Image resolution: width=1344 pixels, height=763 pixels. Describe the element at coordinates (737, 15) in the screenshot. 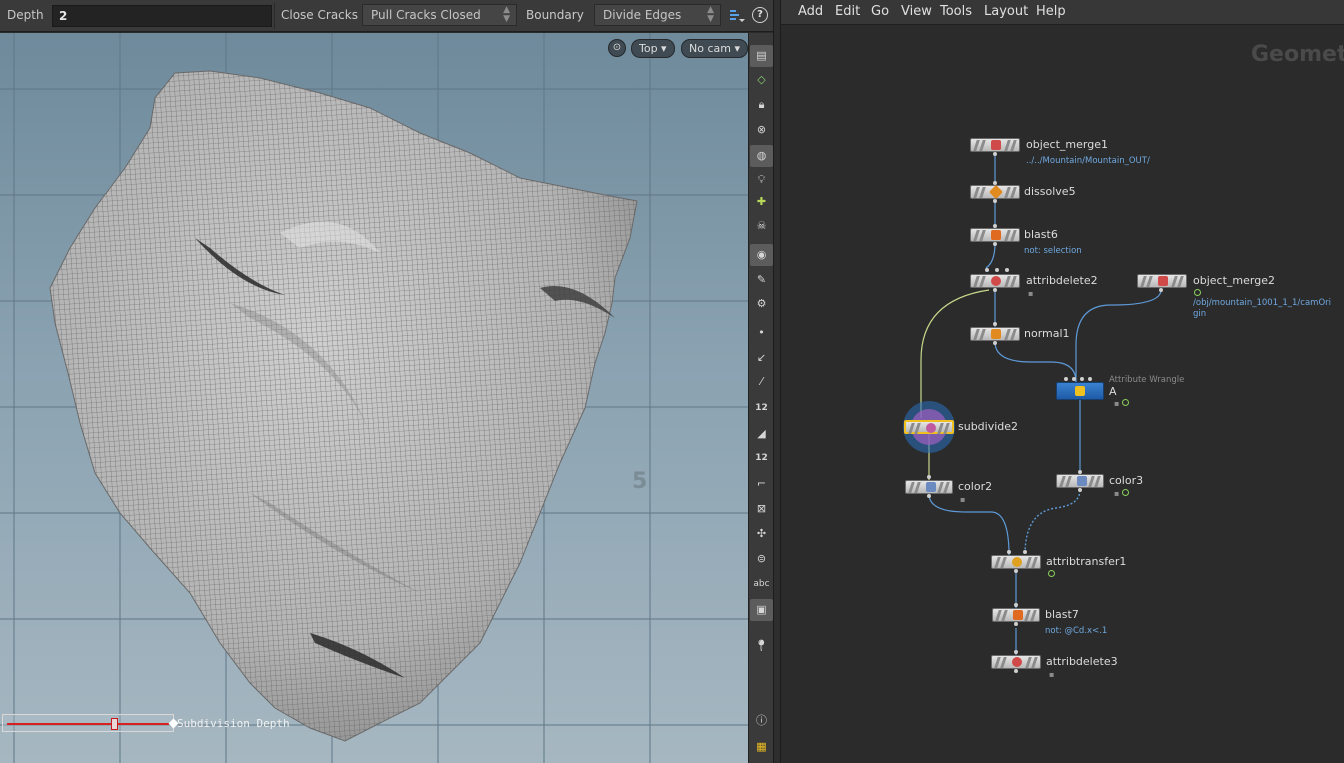

I see `list-options-icon` at that location.